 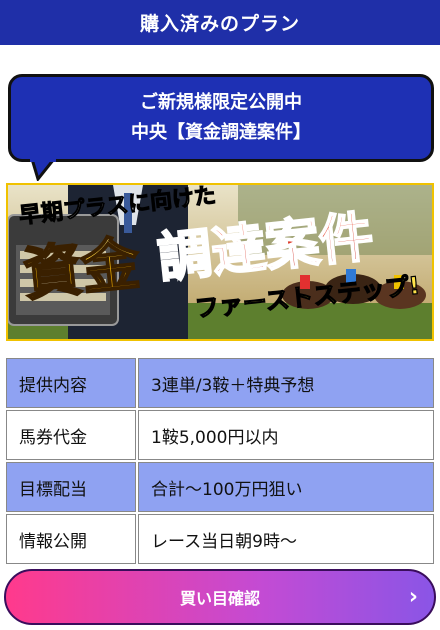 What do you see at coordinates (221, 132) in the screenshot?
I see `announcement-line-2: 中央【資金調達案件】` at bounding box center [221, 132].